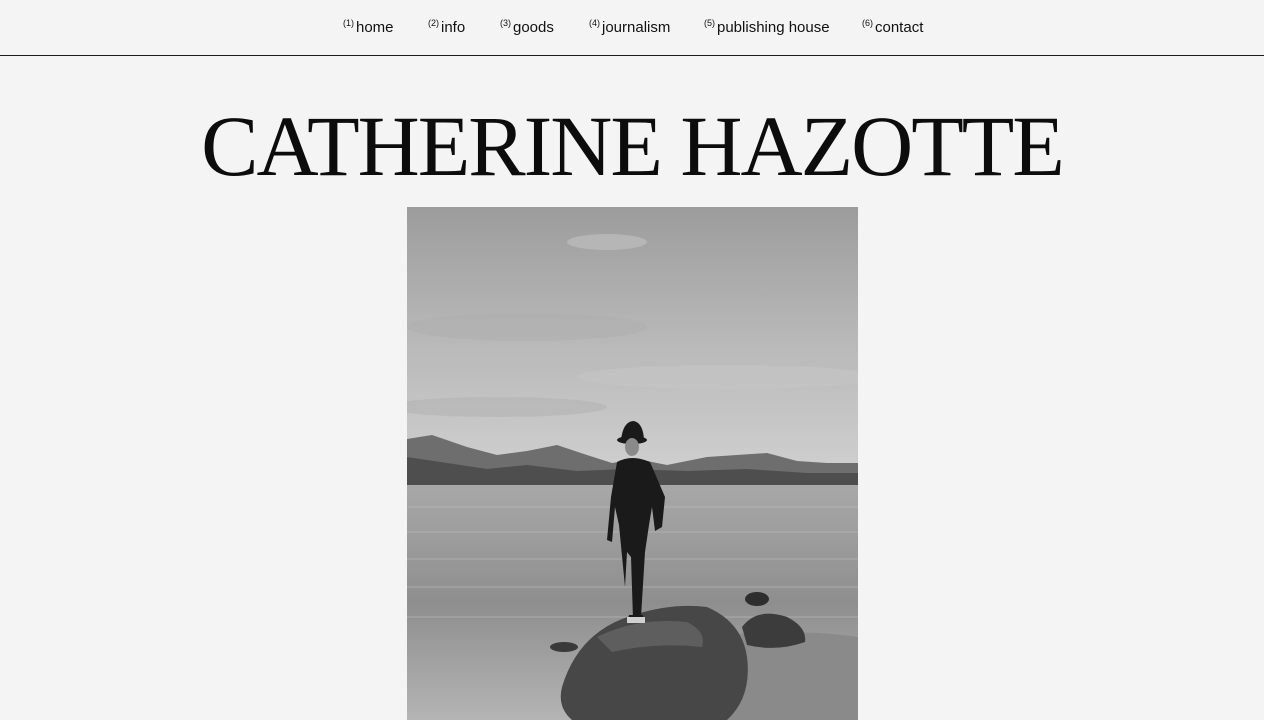 The image size is (1264, 720). I want to click on nav-item-label: goods, so click(533, 27).